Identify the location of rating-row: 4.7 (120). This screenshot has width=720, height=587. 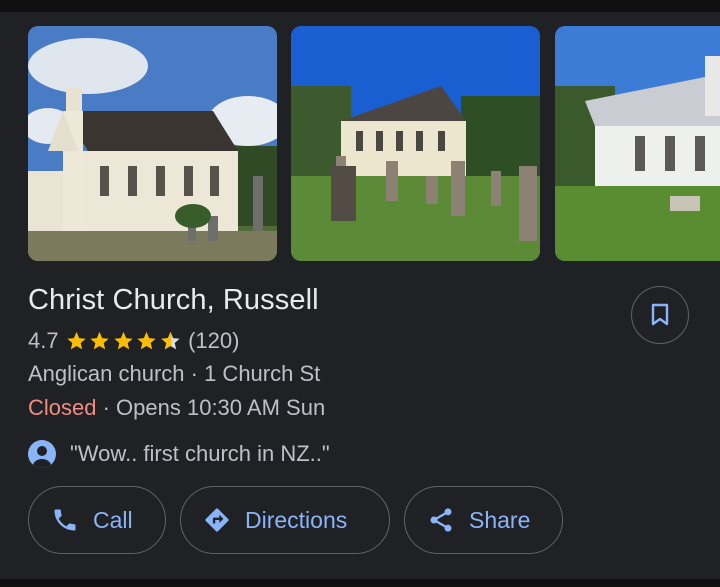
(133, 341).